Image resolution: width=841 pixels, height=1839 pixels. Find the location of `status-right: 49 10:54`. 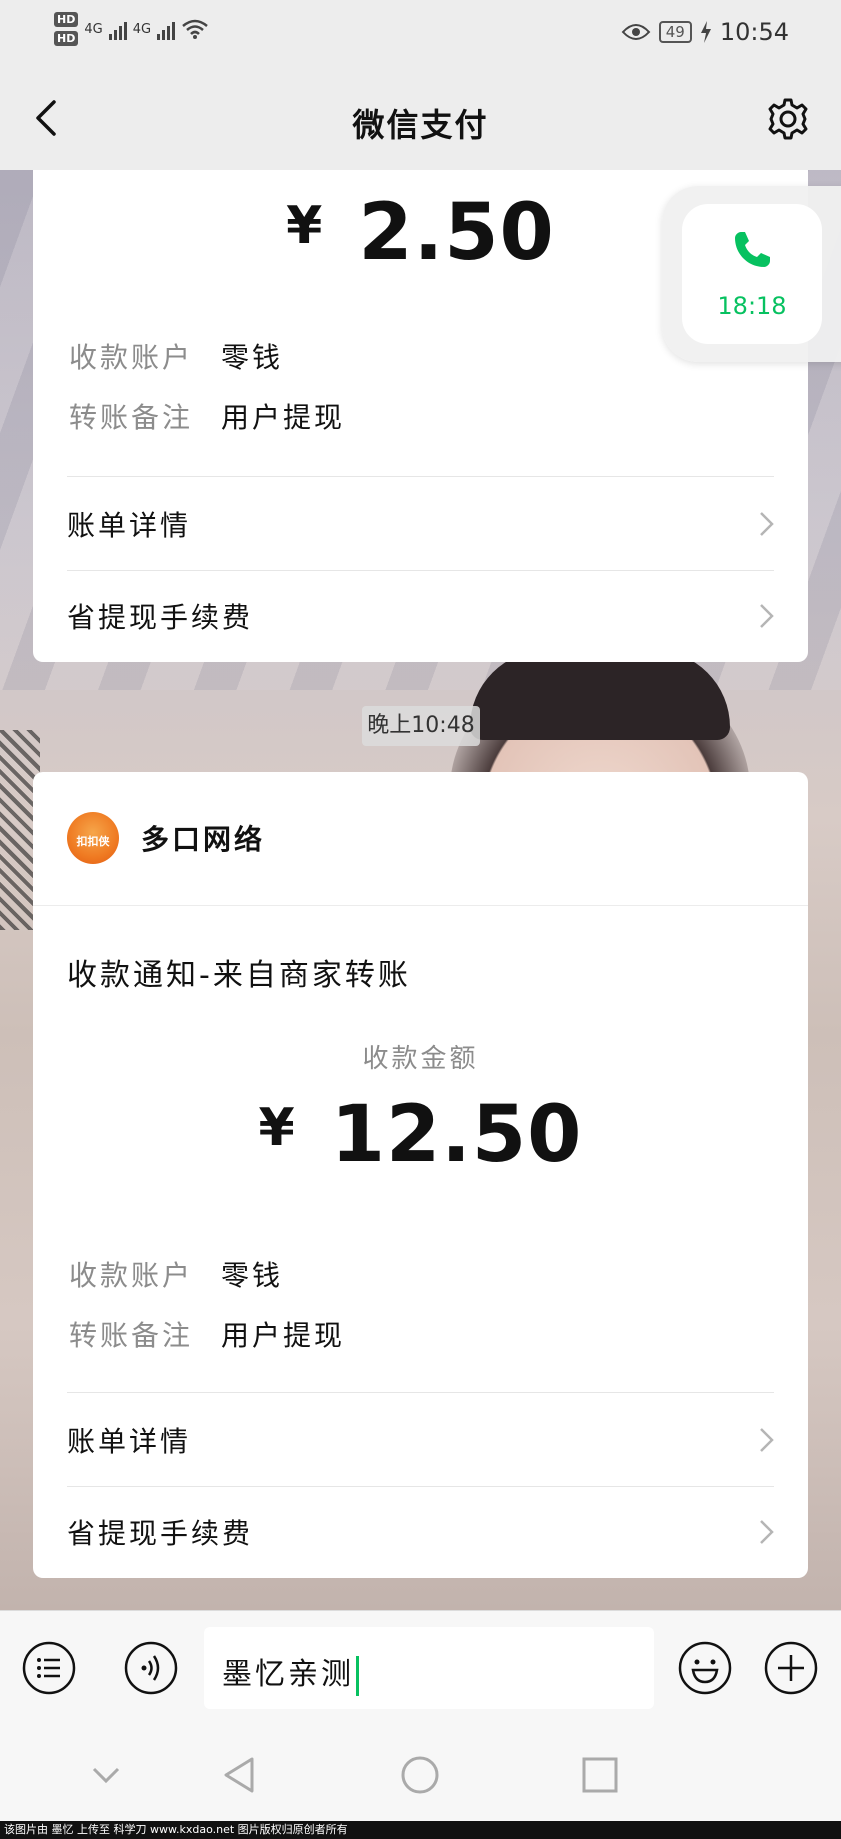

status-right: 49 10:54 is located at coordinates (705, 32).